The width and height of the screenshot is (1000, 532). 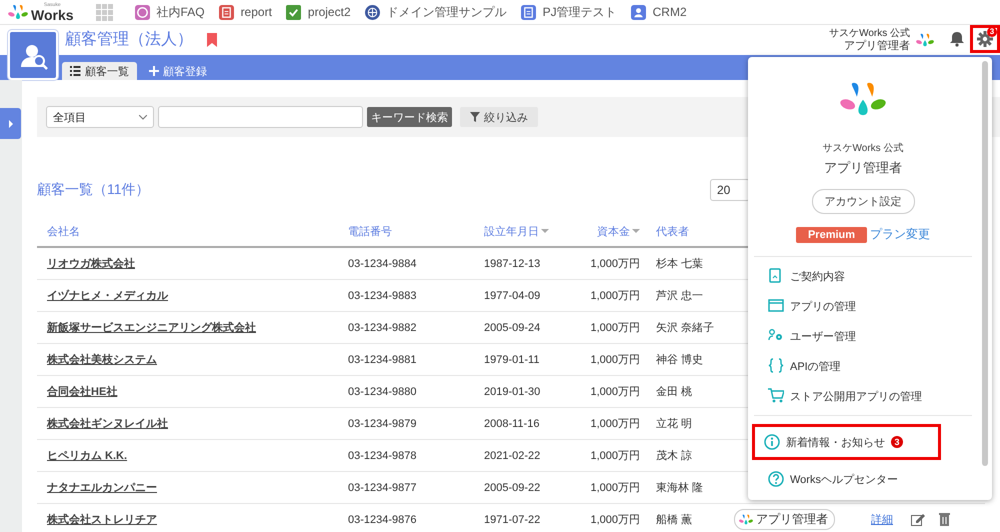 I want to click on filter-button: 絞り込み, so click(x=499, y=117).